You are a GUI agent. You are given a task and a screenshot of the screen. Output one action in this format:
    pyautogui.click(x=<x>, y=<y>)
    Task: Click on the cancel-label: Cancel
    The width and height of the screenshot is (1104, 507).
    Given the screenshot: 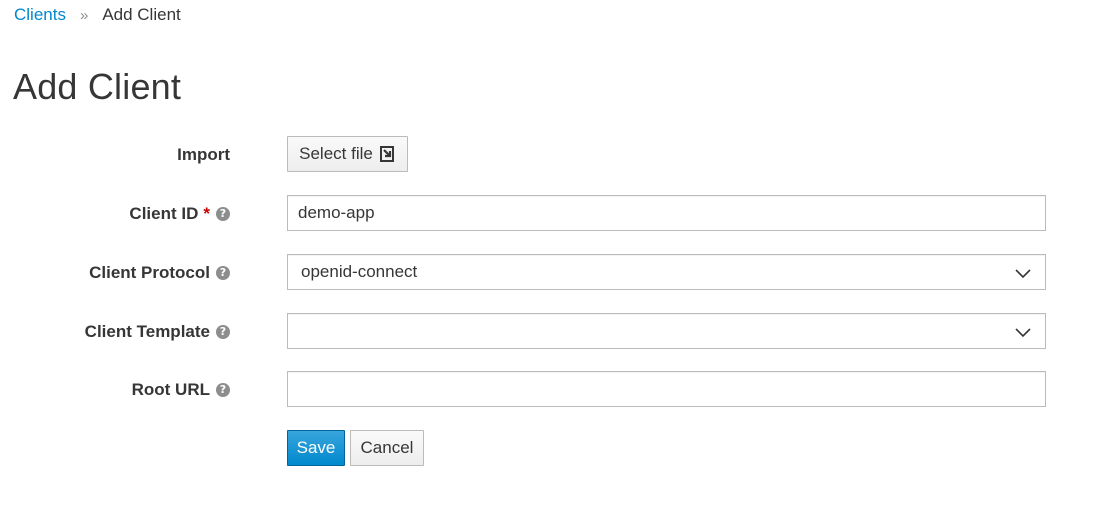 What is the action you would take?
    pyautogui.click(x=387, y=447)
    